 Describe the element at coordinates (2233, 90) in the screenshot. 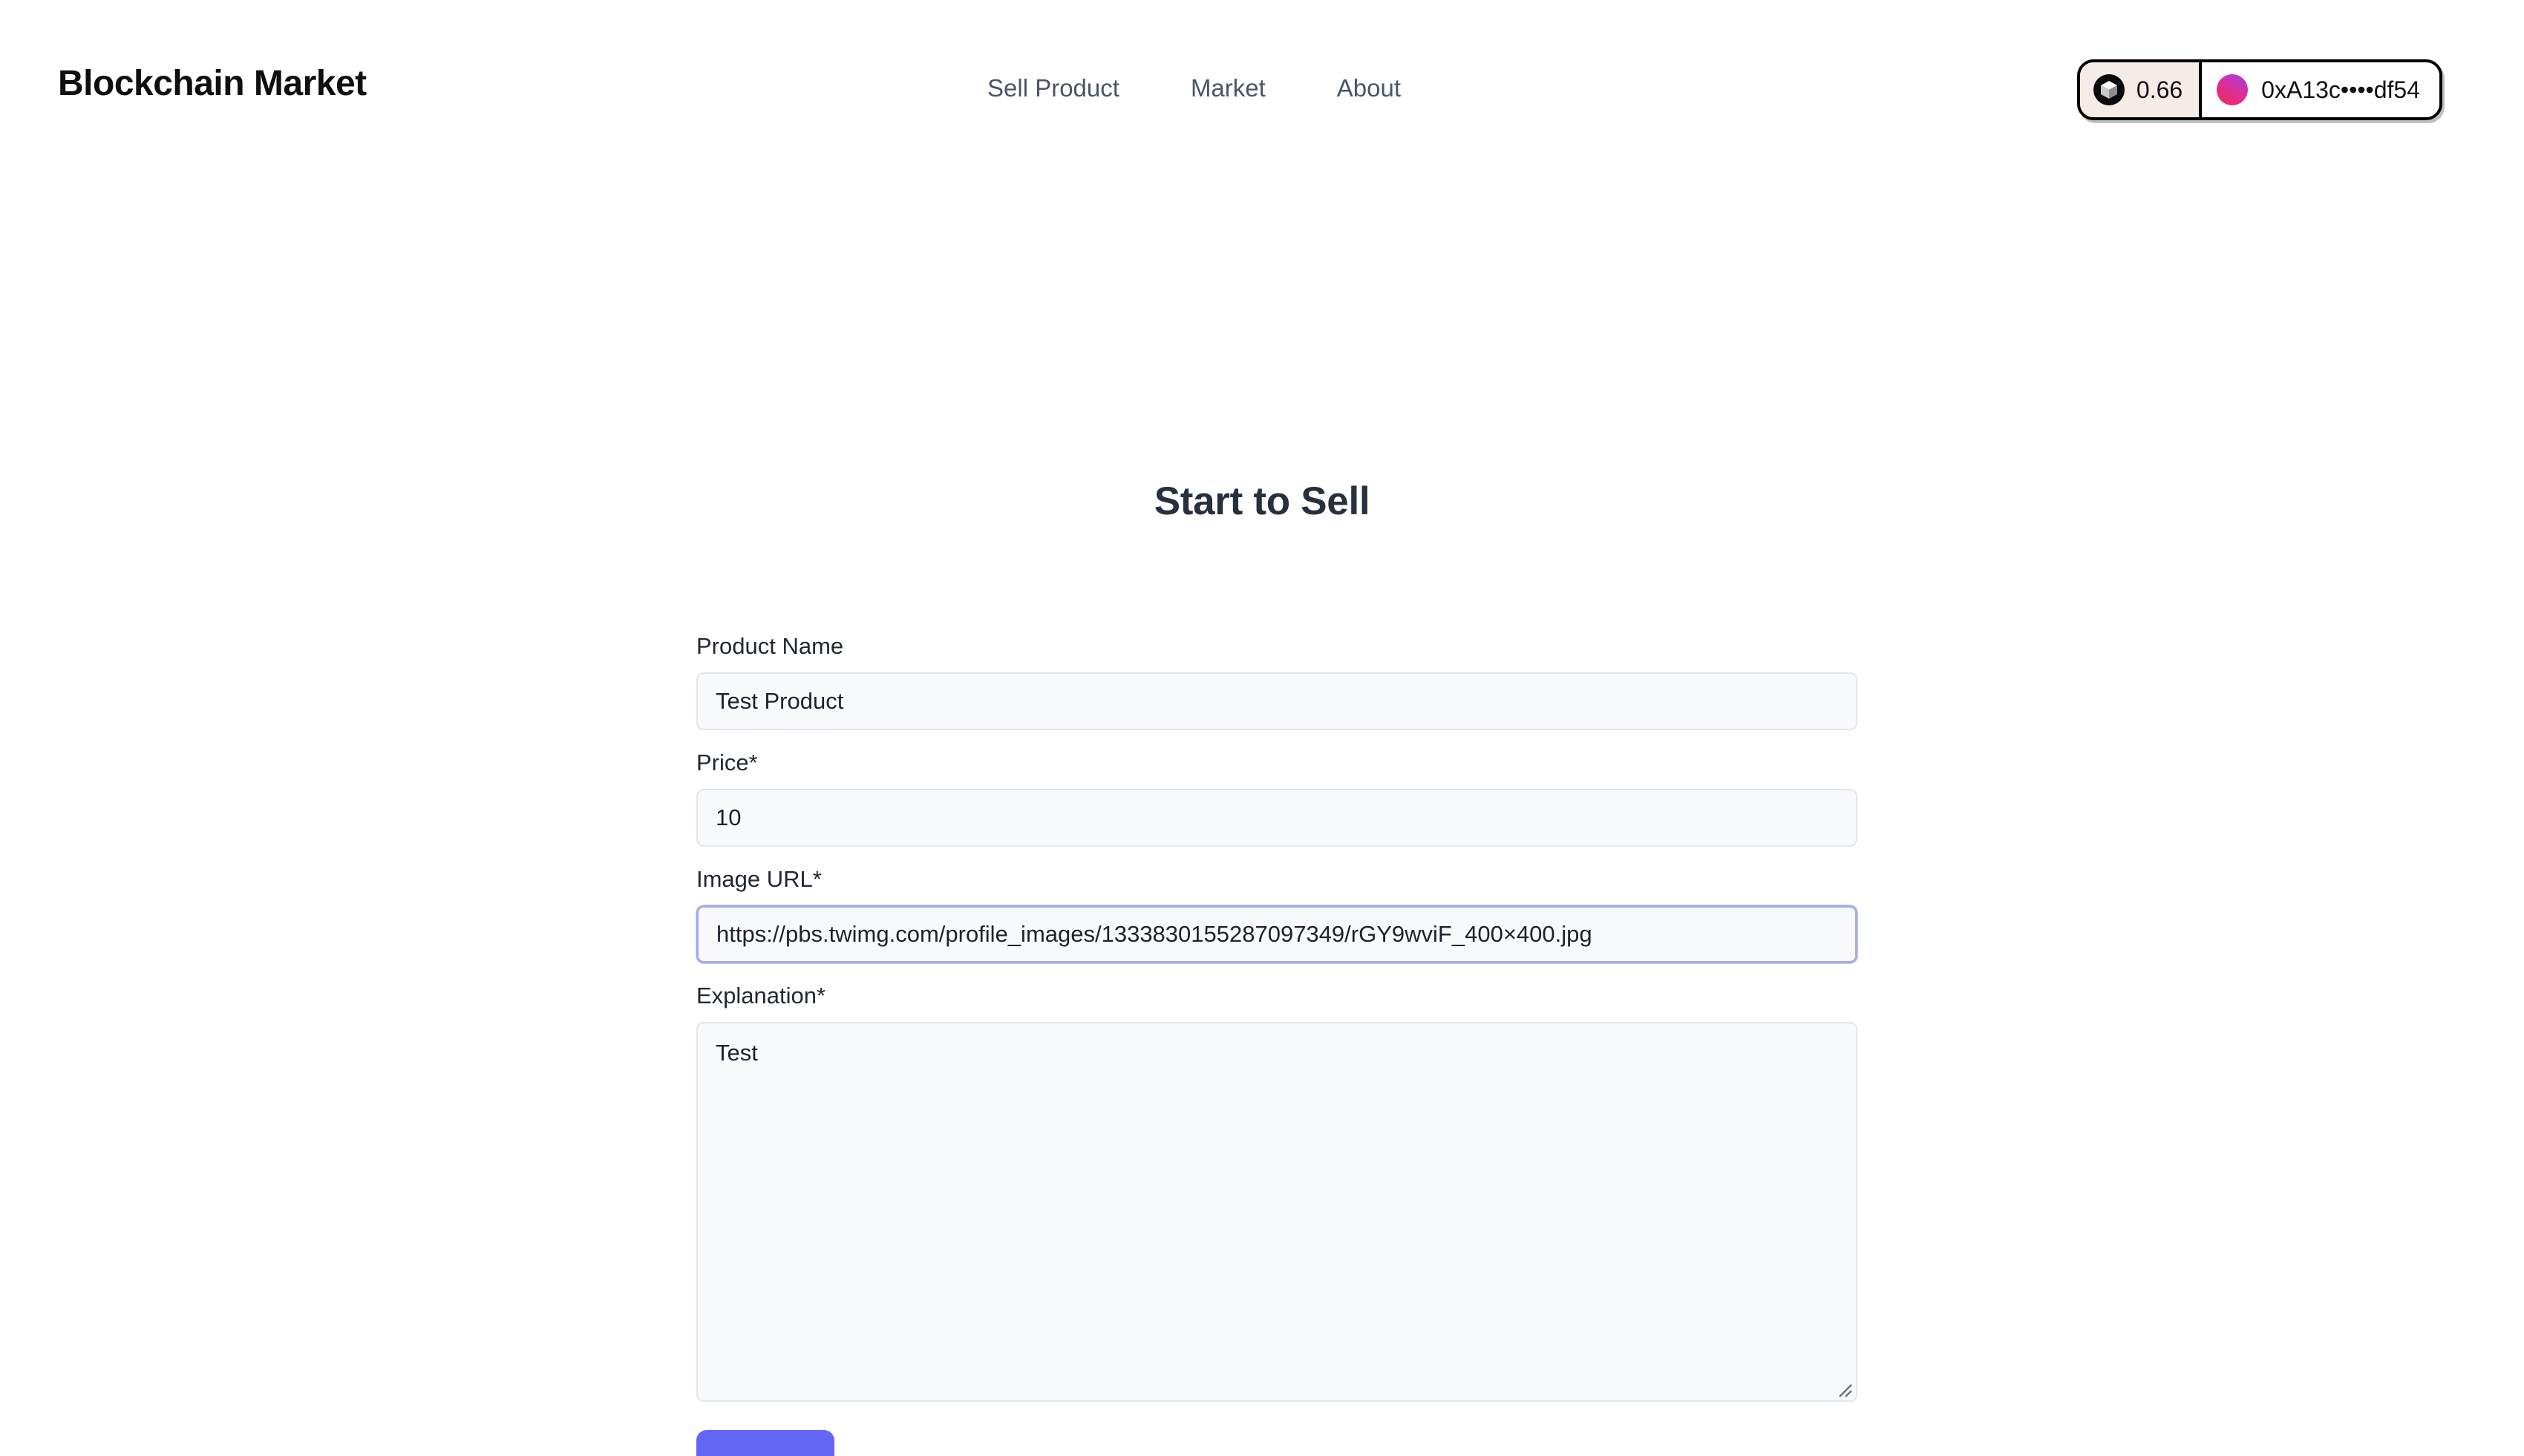

I see `avatar` at that location.